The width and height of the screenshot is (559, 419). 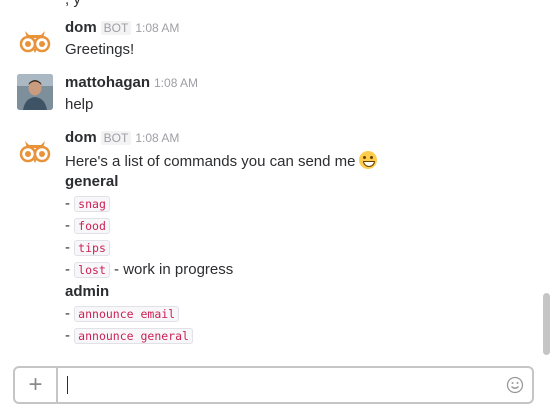 I want to click on command-line: - tips, so click(x=87, y=247).